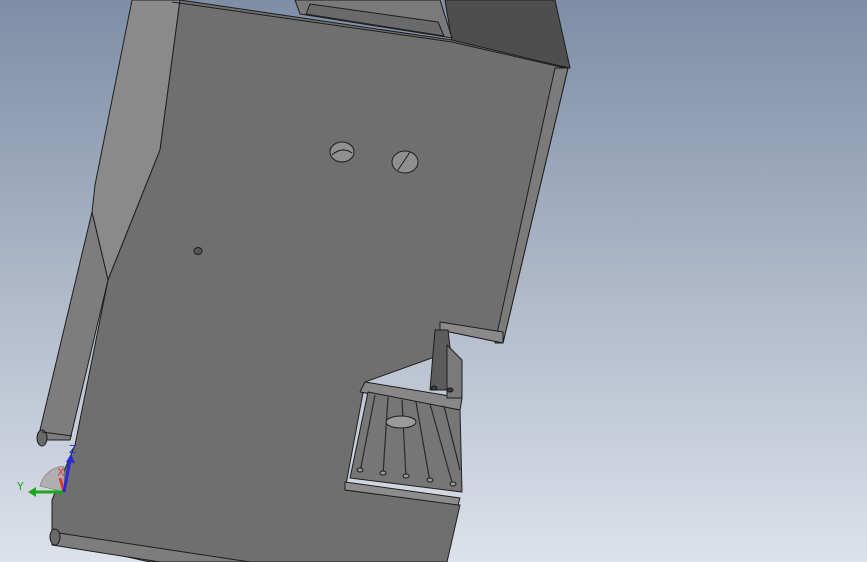  What do you see at coordinates (20, 486) in the screenshot?
I see `triad-y-label: Y` at bounding box center [20, 486].